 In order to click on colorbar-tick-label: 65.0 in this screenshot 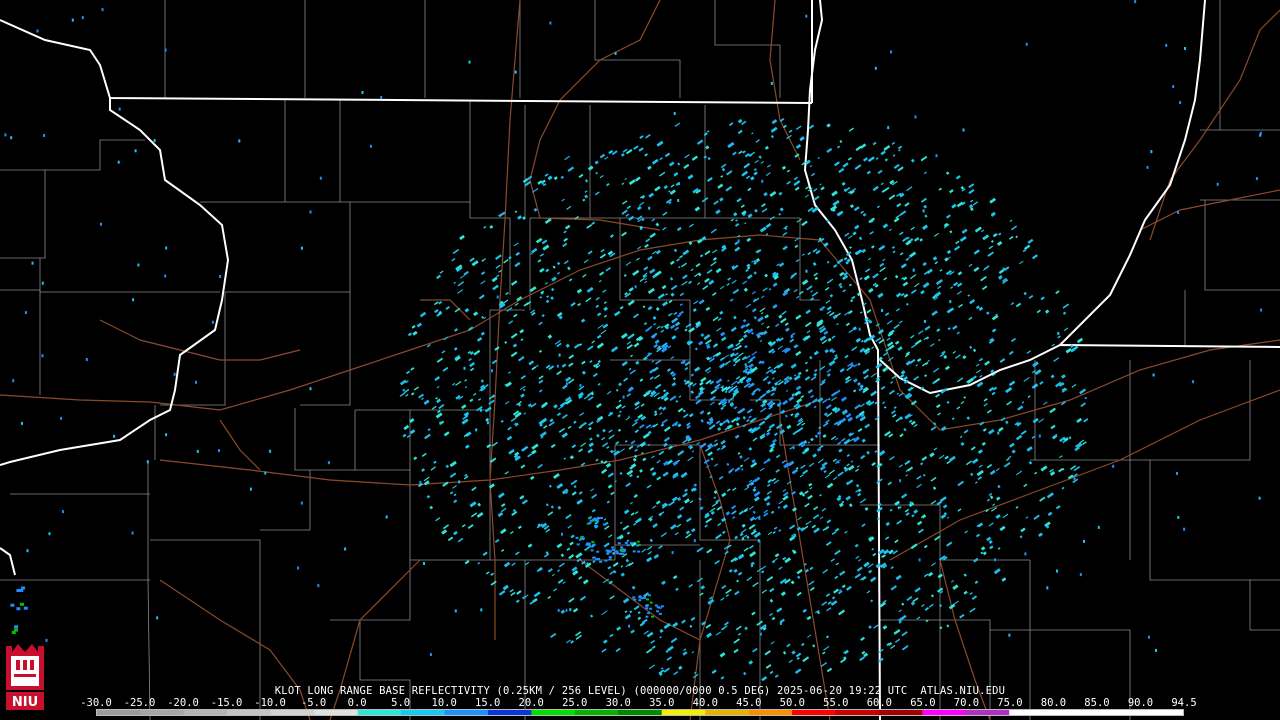, I will do `click(923, 703)`.